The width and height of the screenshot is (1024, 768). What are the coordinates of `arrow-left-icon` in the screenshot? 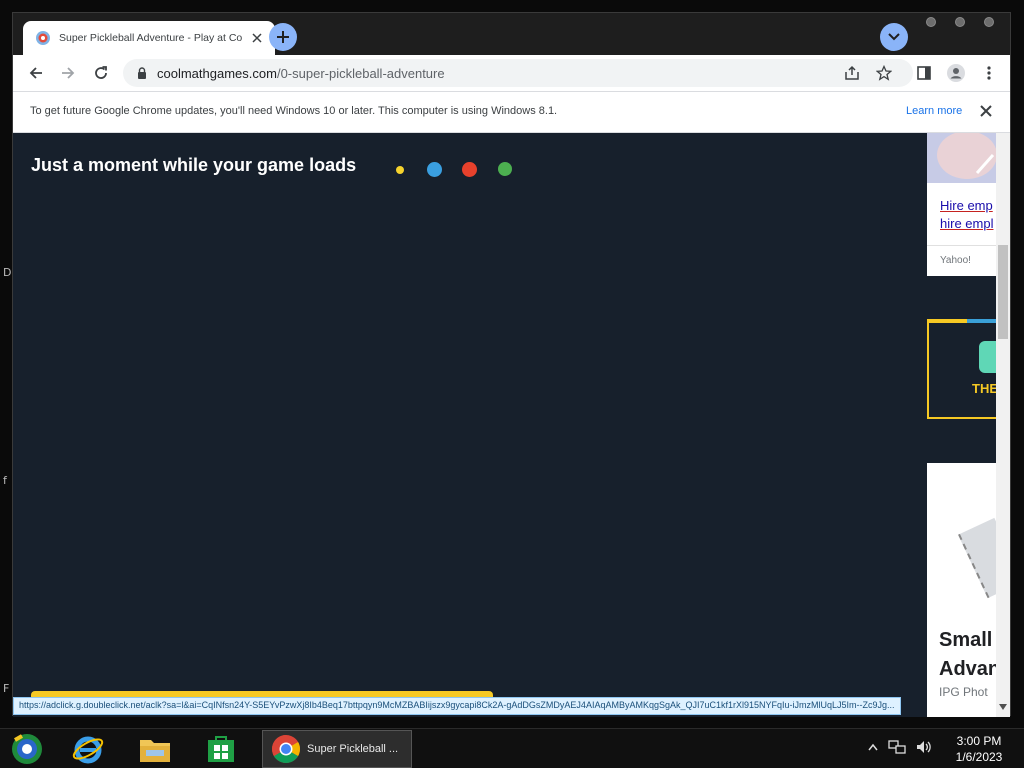 It's located at (35, 73).